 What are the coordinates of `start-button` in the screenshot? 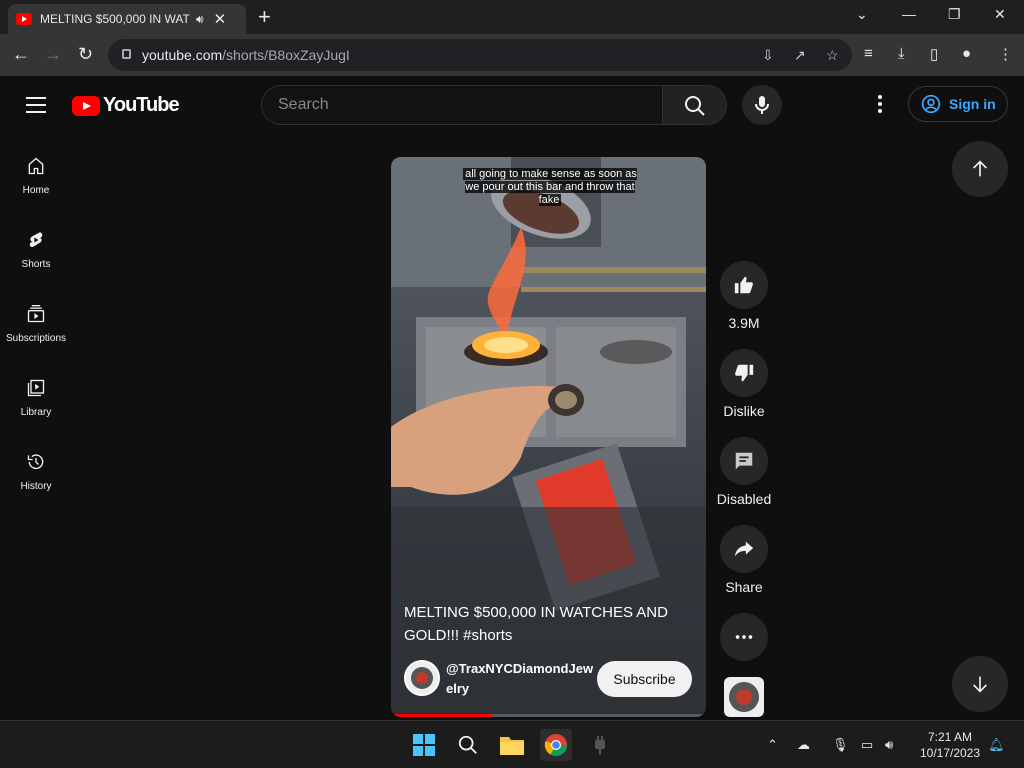 It's located at (424, 745).